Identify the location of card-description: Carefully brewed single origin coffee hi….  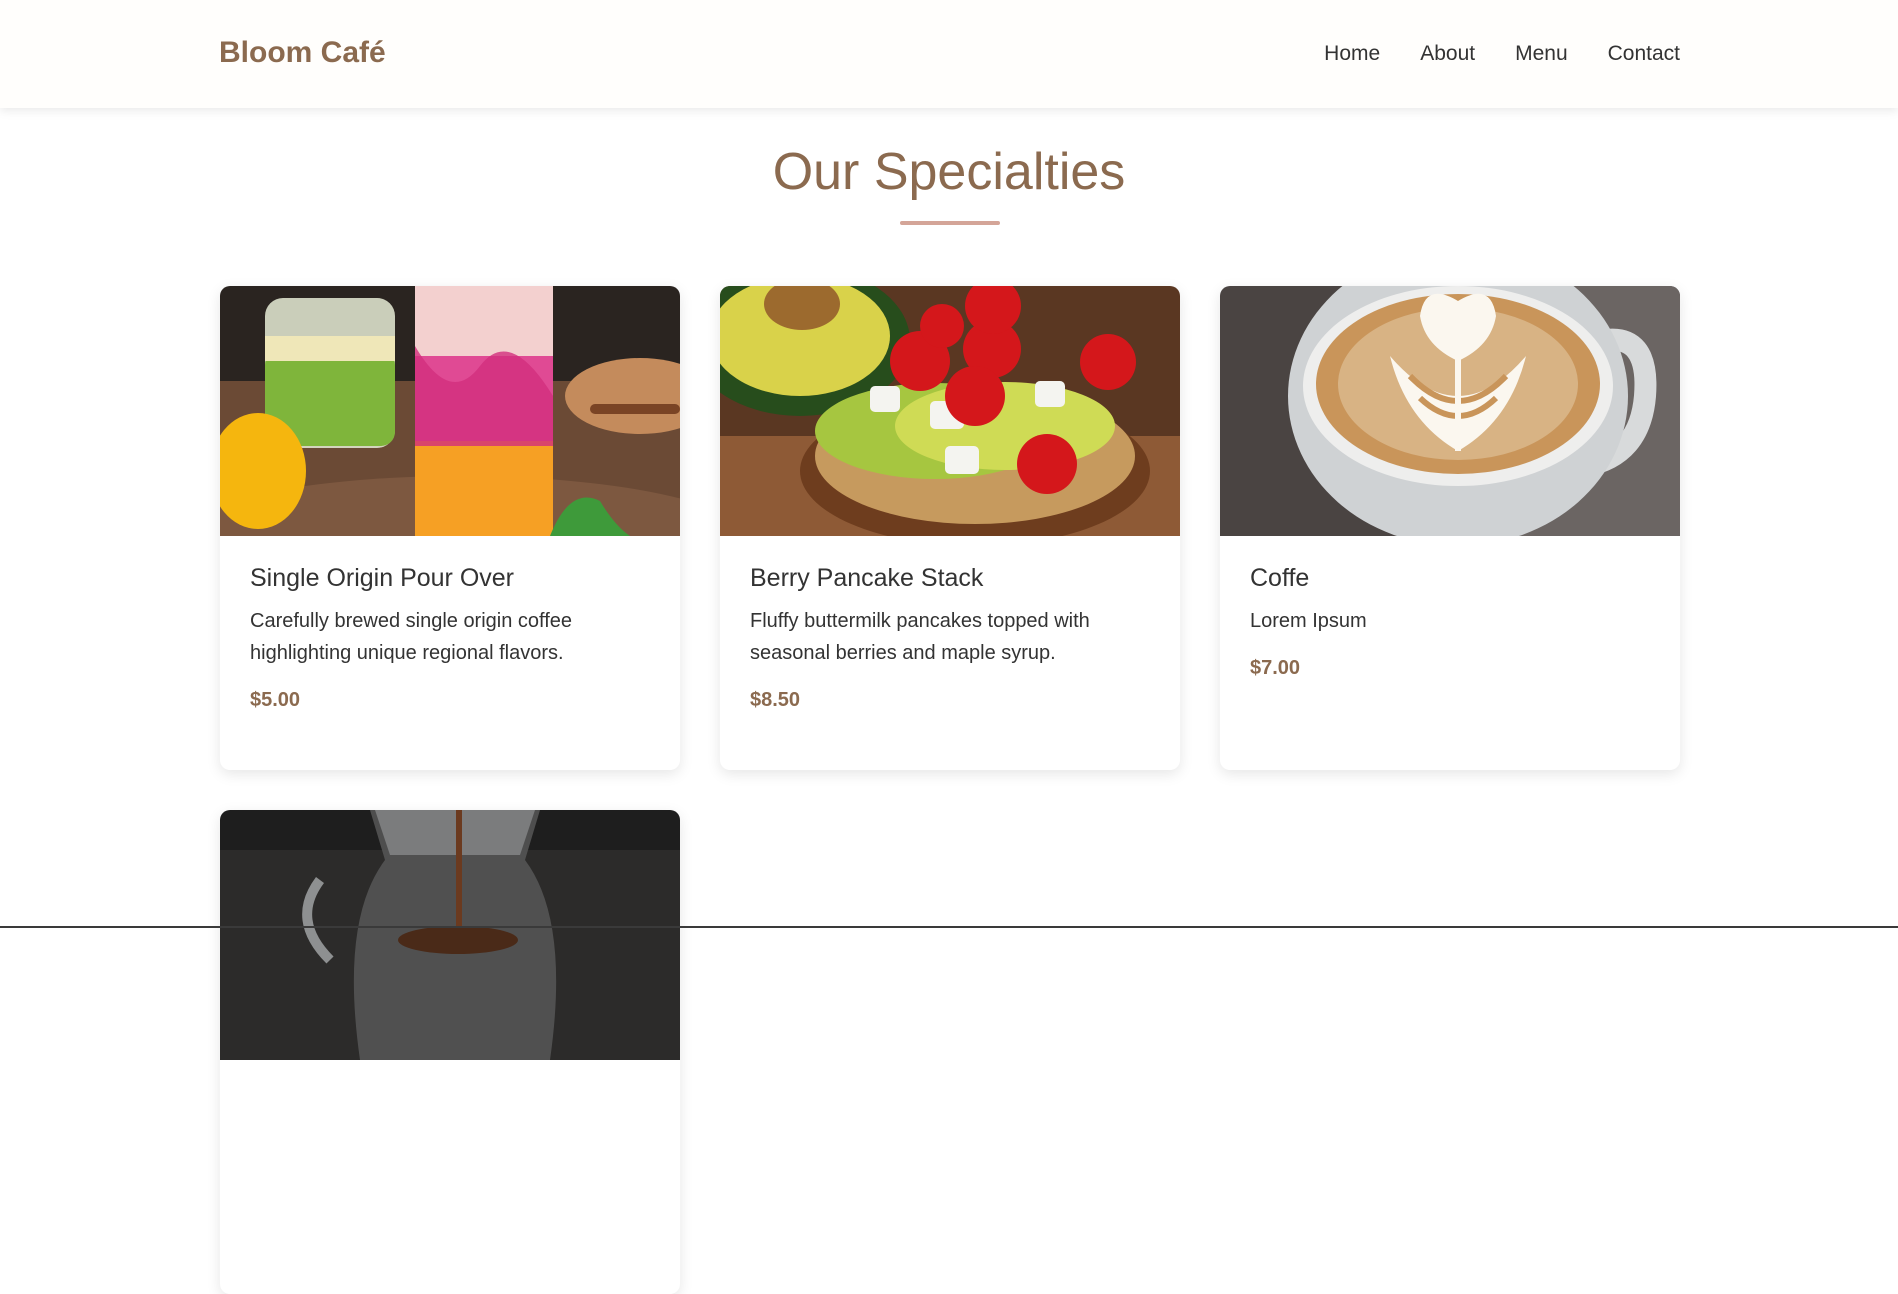
(411, 637).